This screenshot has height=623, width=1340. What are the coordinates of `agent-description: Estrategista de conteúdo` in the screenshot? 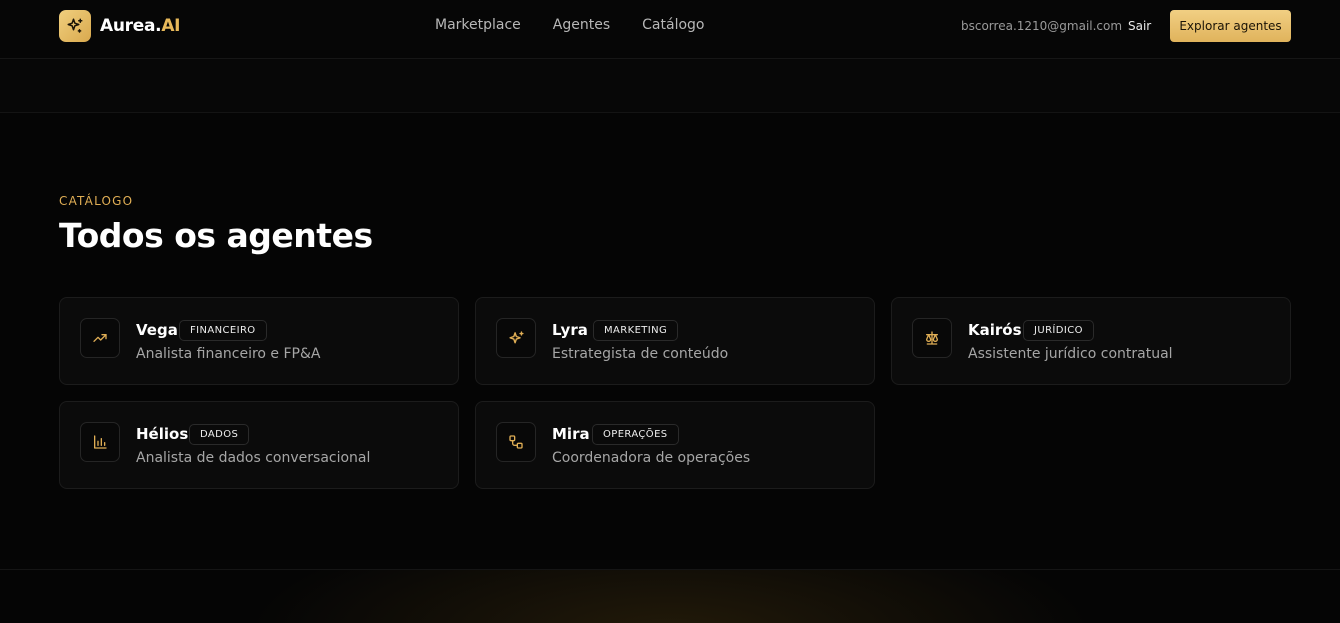 It's located at (640, 354).